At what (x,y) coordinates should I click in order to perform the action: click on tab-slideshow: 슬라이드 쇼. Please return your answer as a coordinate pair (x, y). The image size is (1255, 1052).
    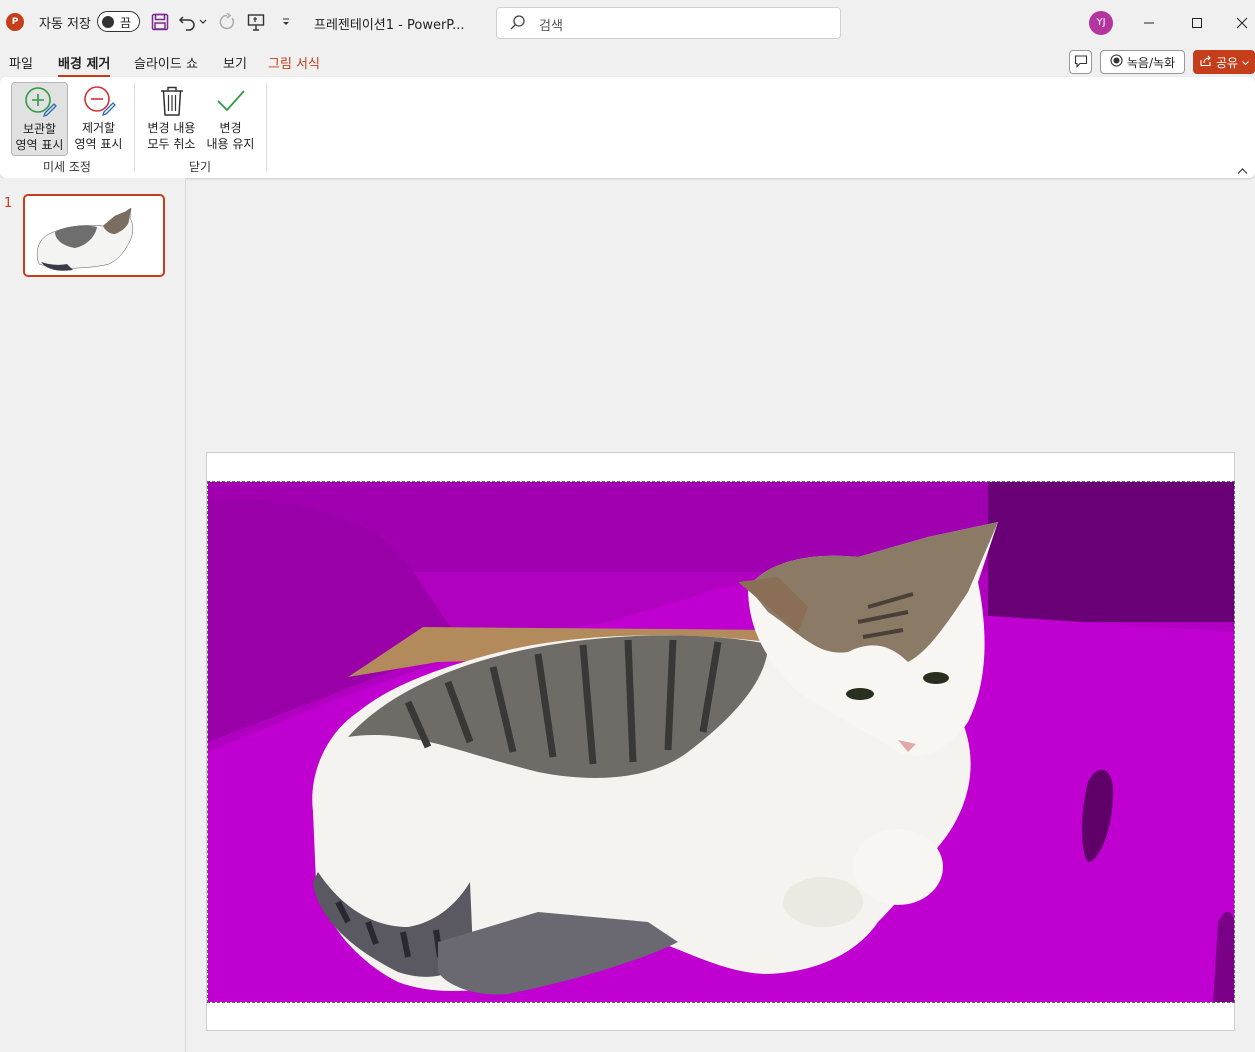
    Looking at the image, I should click on (166, 64).